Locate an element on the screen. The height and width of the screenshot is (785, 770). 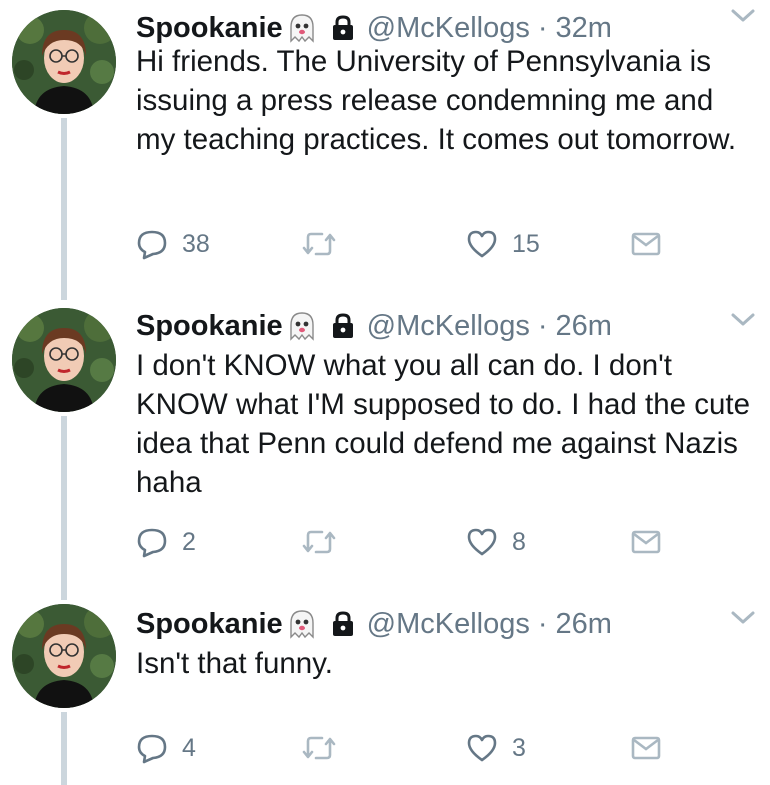
reply-button: 38 is located at coordinates (173, 244).